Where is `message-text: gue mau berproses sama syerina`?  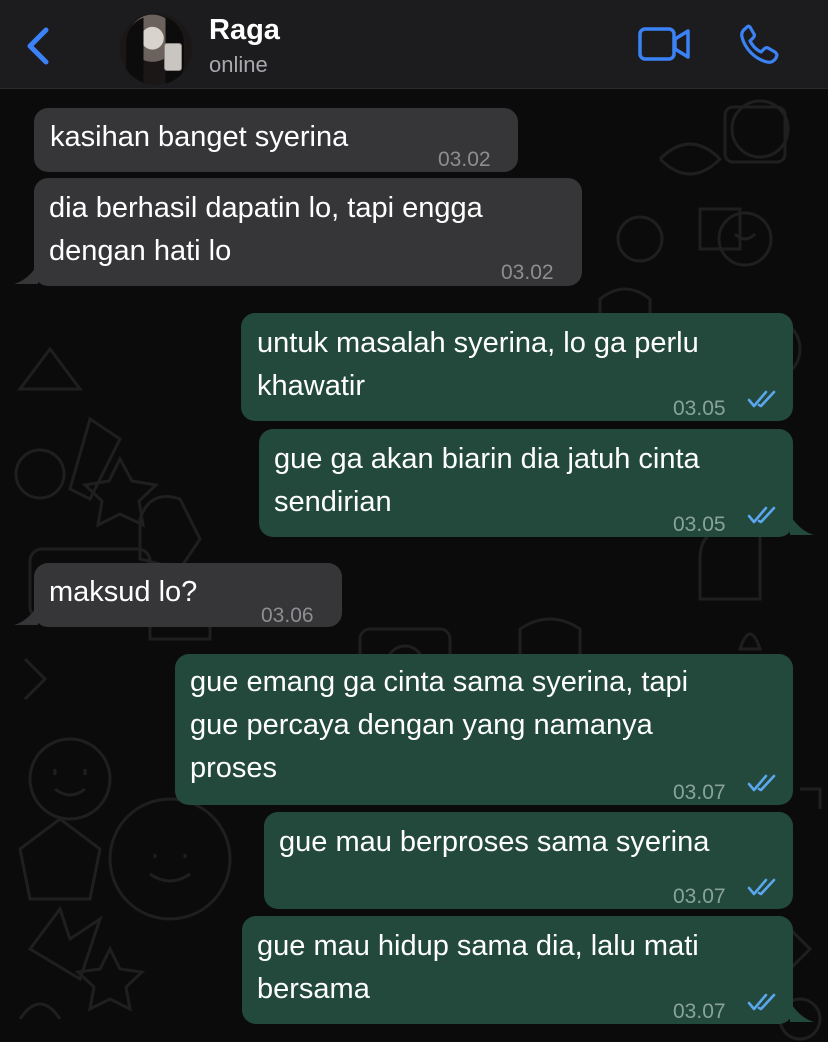
message-text: gue mau berproses sama syerina is located at coordinates (494, 842).